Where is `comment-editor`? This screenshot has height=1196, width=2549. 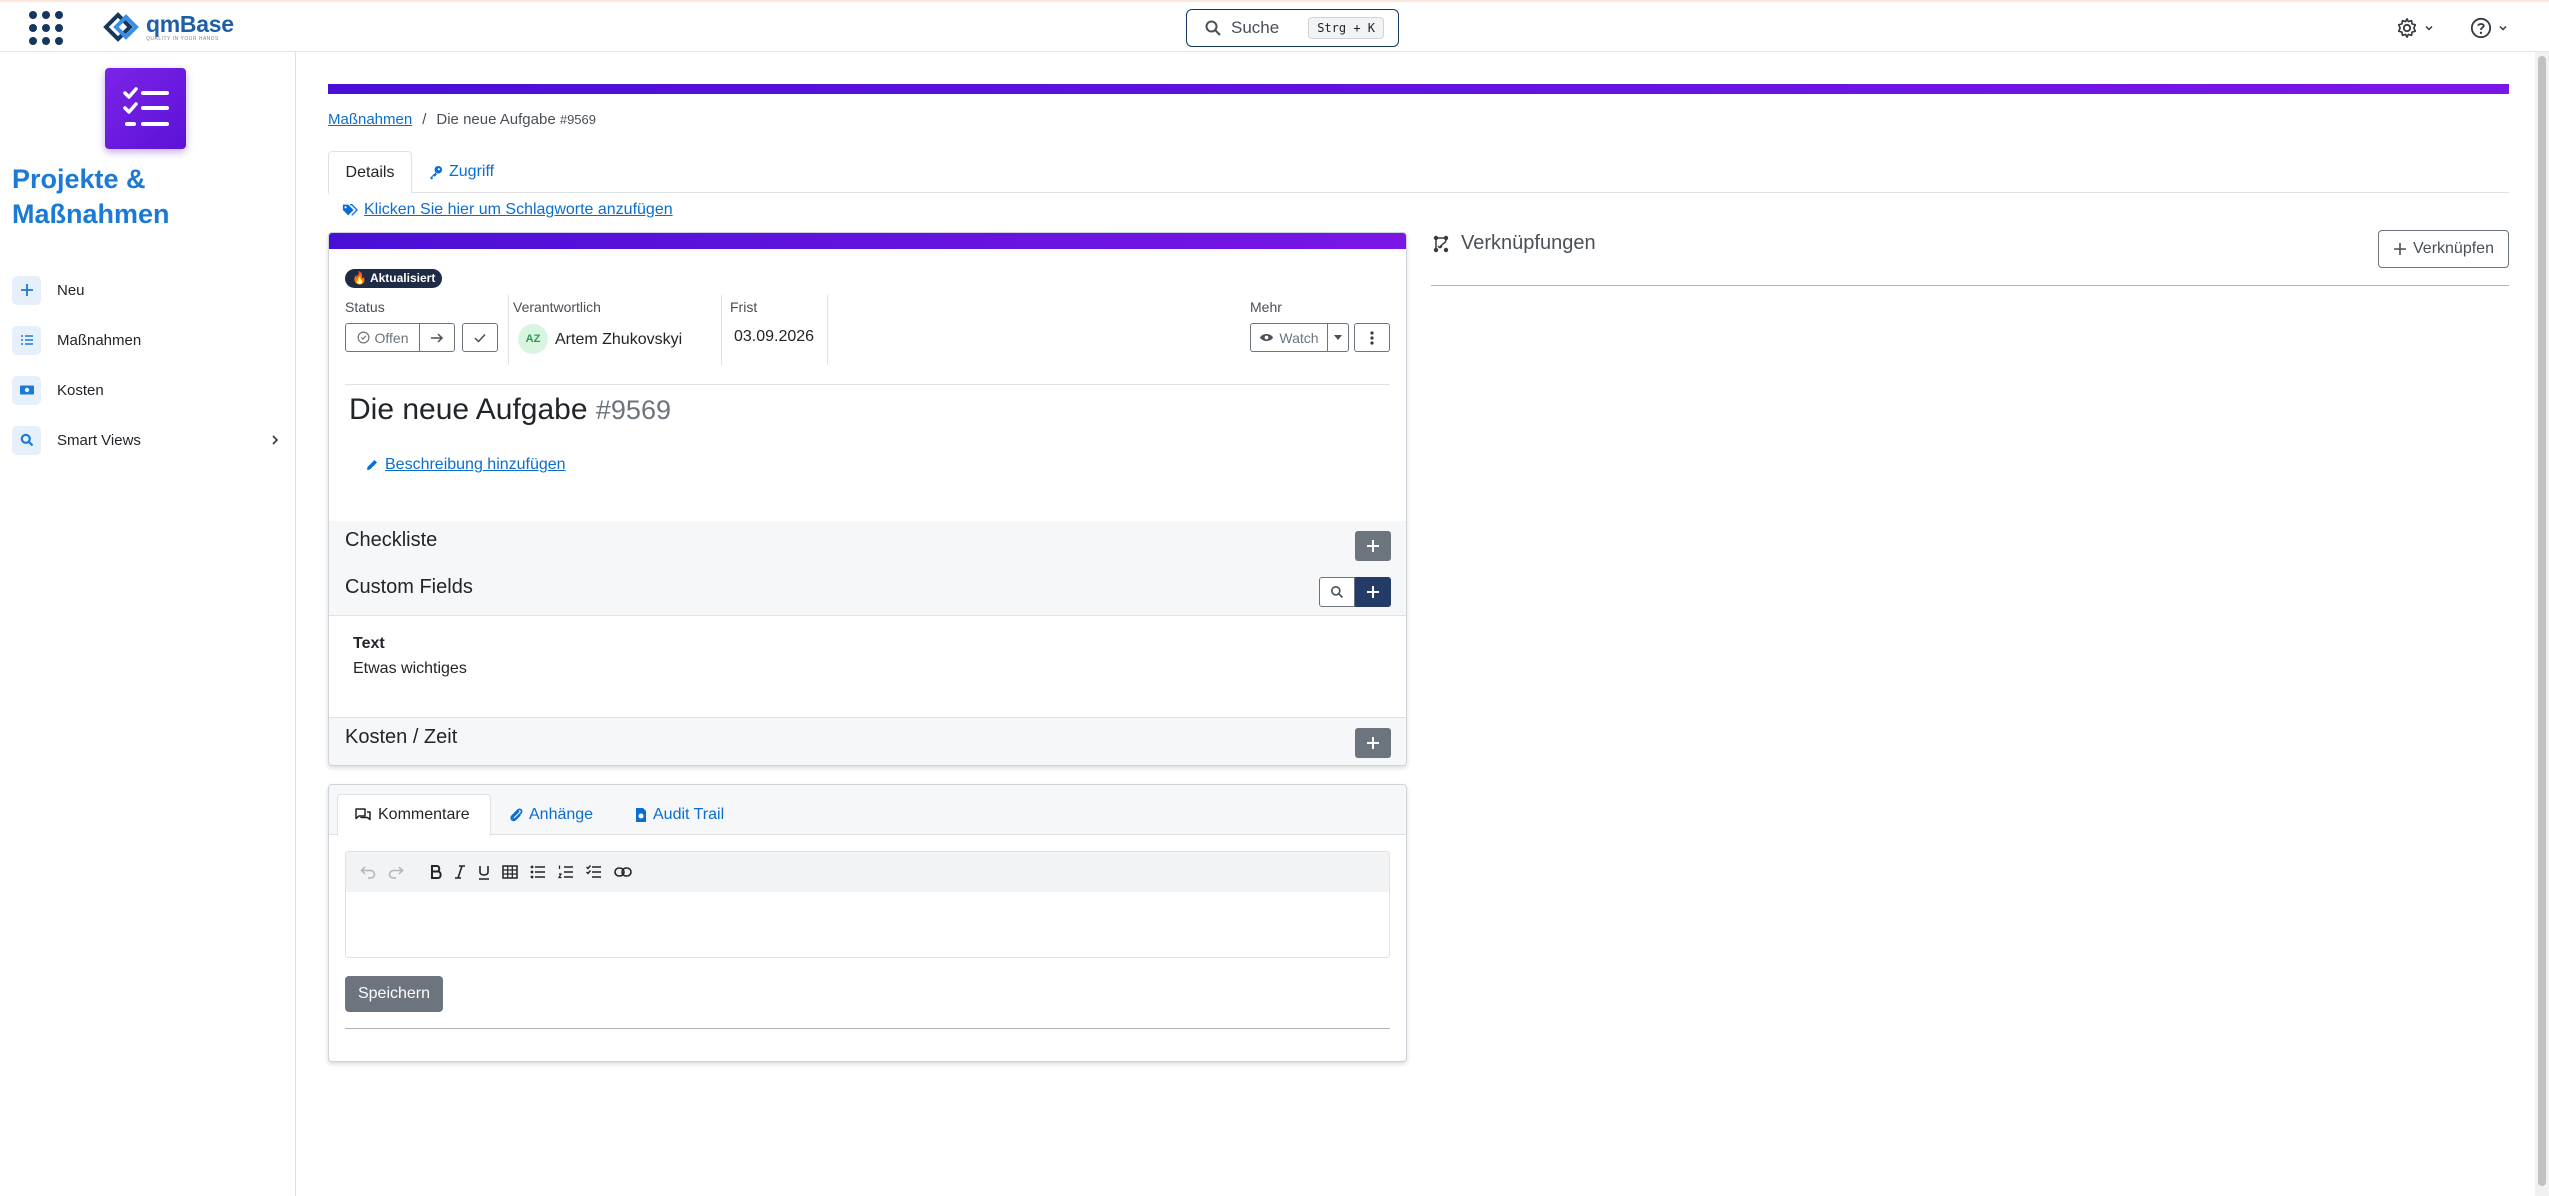
comment-editor is located at coordinates (867, 904).